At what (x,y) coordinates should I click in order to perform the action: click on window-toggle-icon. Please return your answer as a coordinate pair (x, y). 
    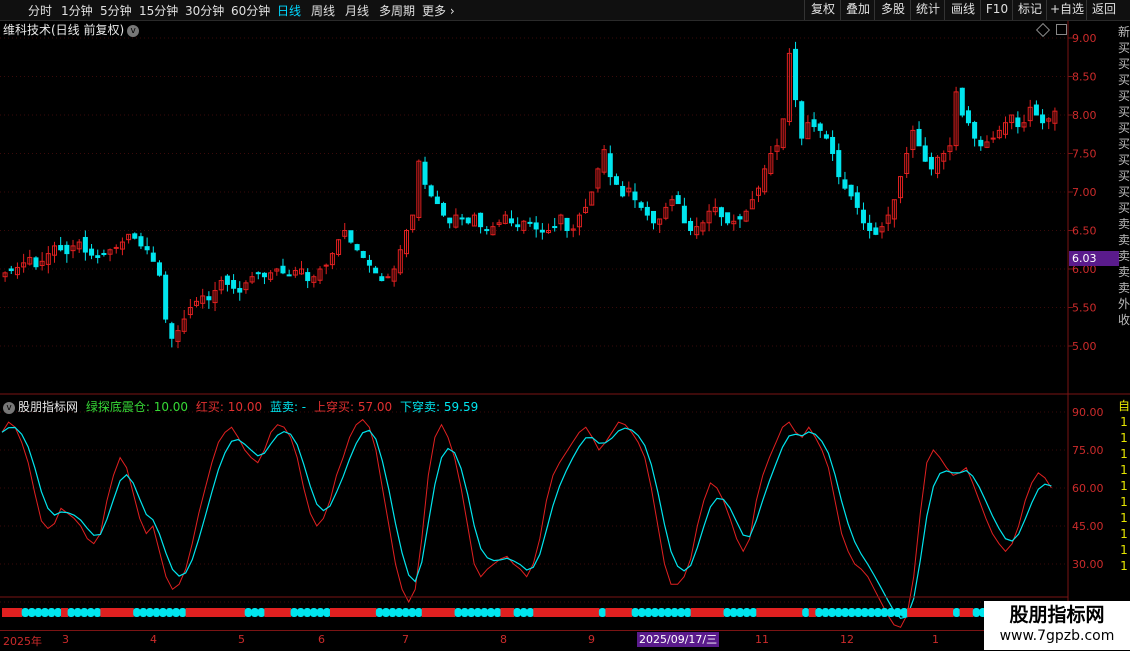
    Looking at the image, I should click on (1061, 29).